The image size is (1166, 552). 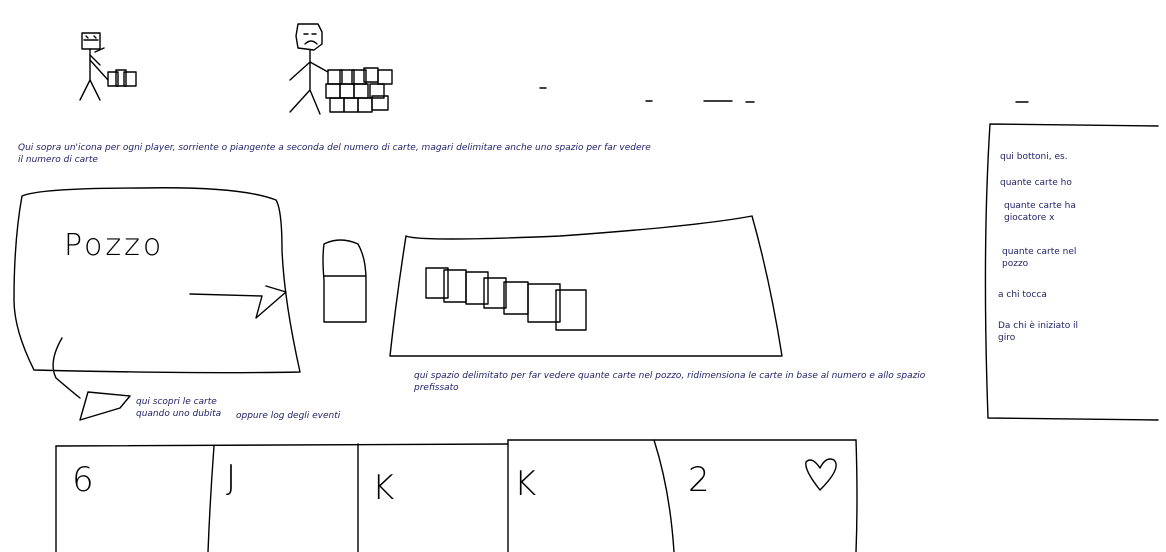 What do you see at coordinates (1048, 332) in the screenshot?
I see `button-round-starter: Da chi è iniziato il giro` at bounding box center [1048, 332].